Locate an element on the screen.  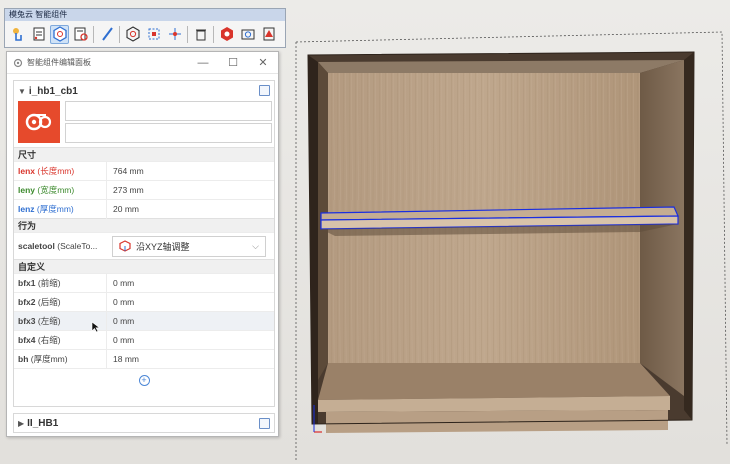
component-logo-icon is located at coordinates (38, 122).